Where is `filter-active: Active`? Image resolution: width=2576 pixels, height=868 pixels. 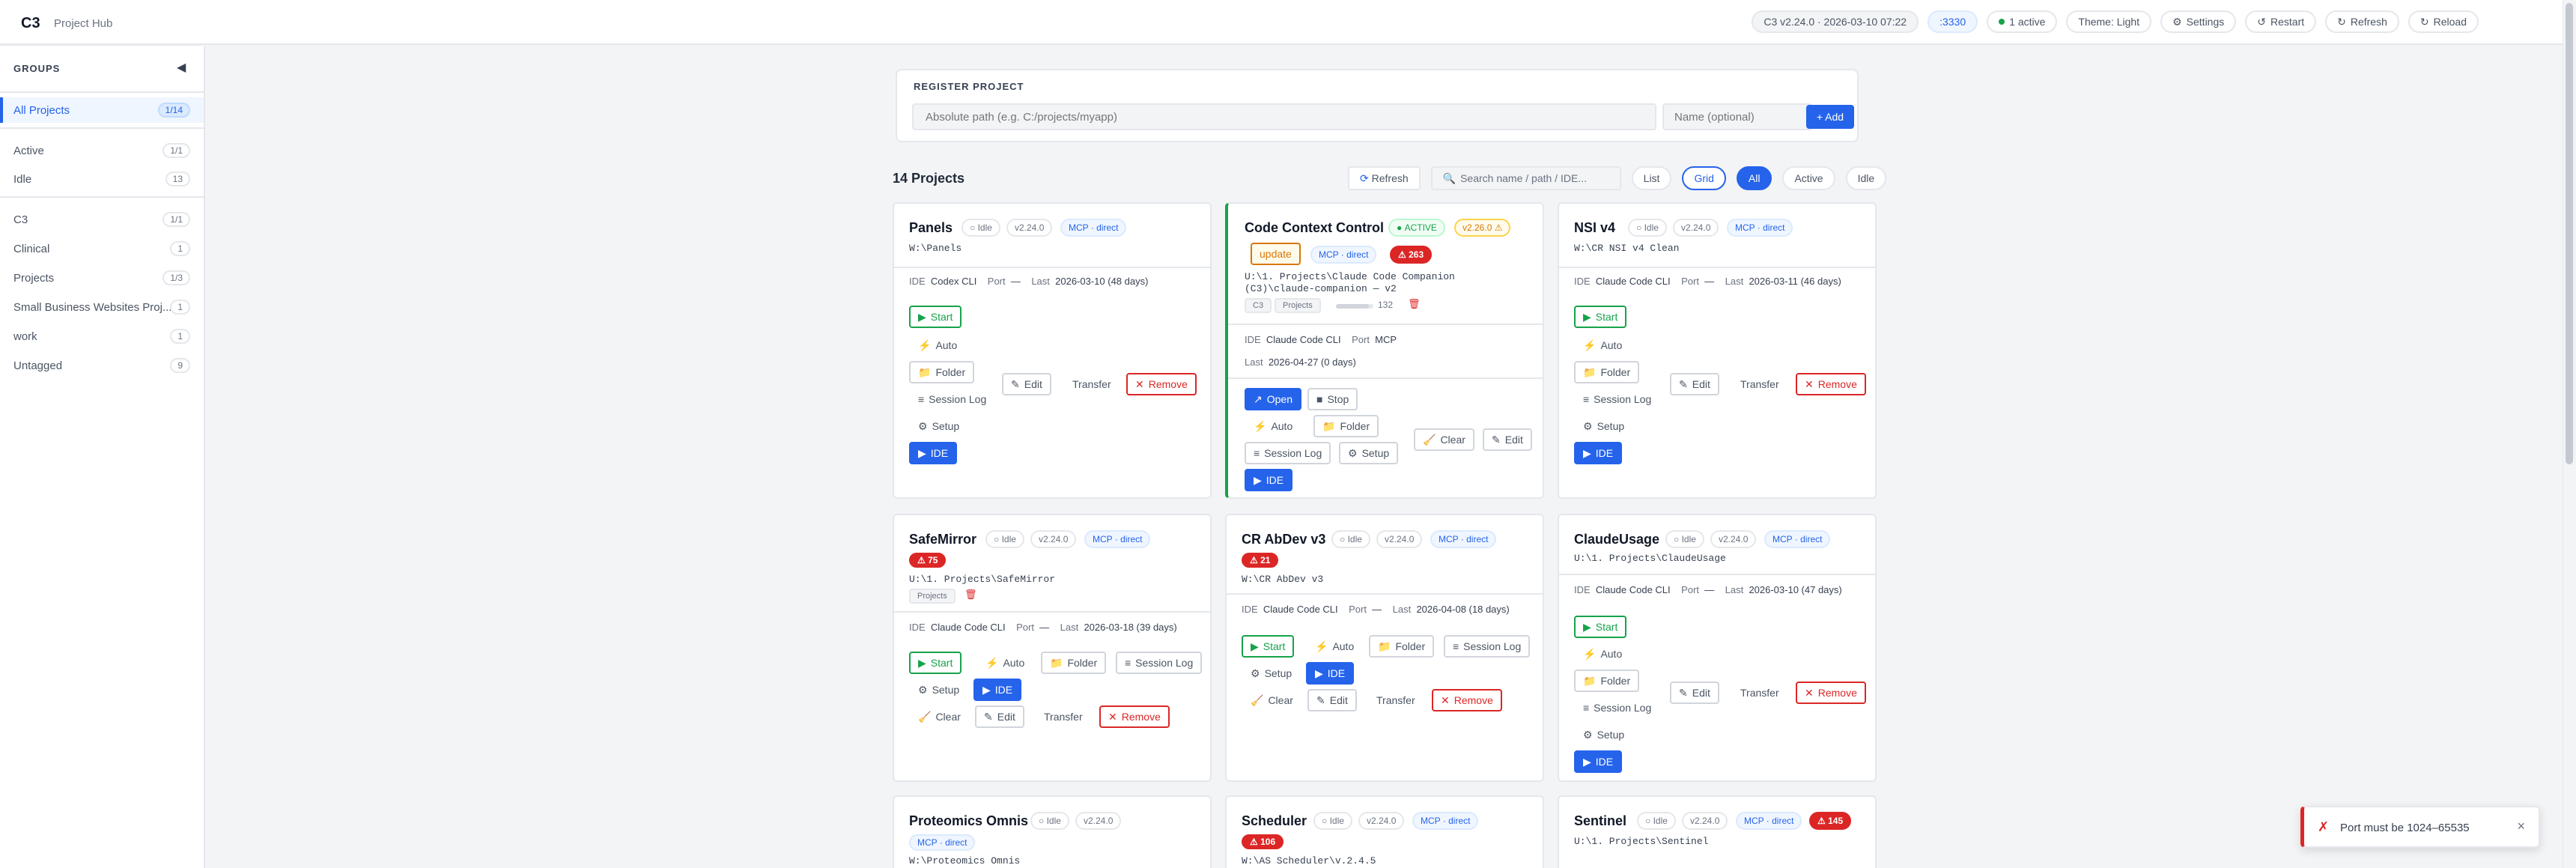
filter-active: Active is located at coordinates (1808, 178).